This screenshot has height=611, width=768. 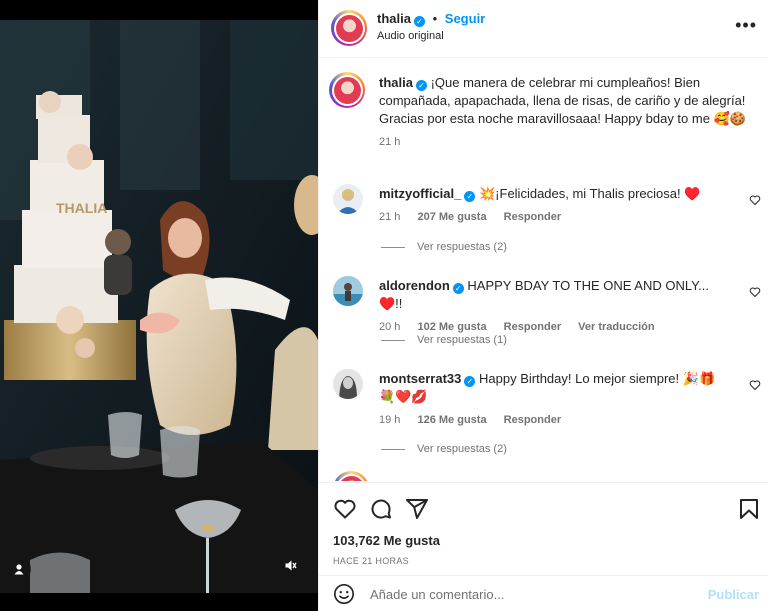 What do you see at coordinates (344, 594) in the screenshot?
I see `emoji-icon` at bounding box center [344, 594].